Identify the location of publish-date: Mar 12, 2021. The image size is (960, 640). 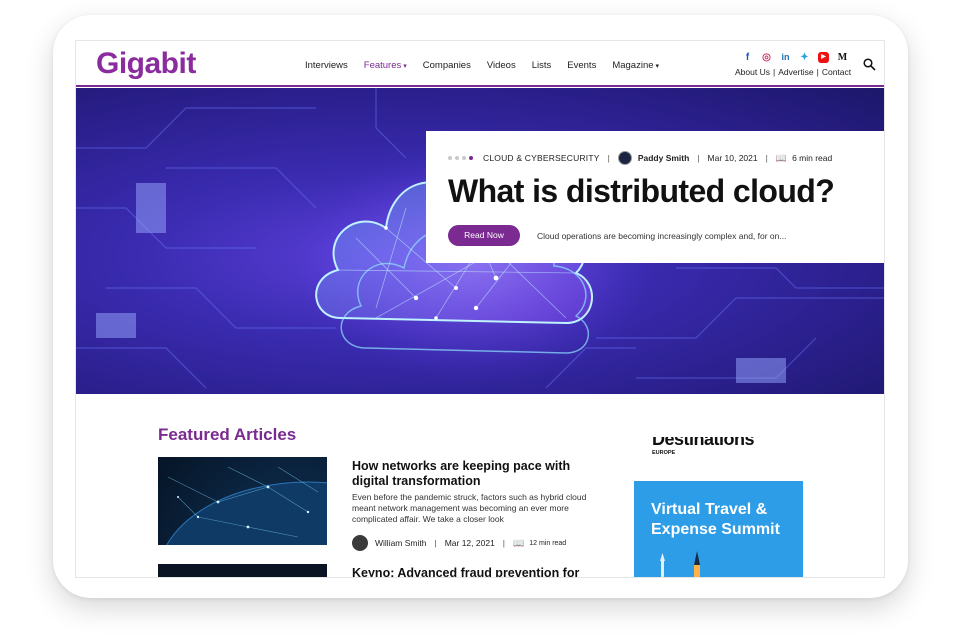
(469, 543).